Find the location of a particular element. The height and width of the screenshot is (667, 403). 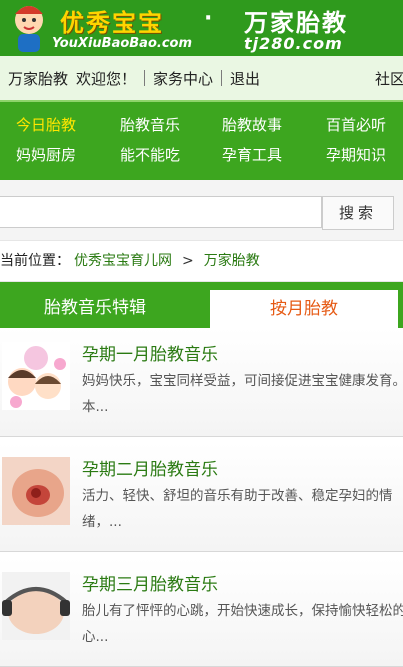

menu-item-stories: 胎教故事 is located at coordinates (252, 124).